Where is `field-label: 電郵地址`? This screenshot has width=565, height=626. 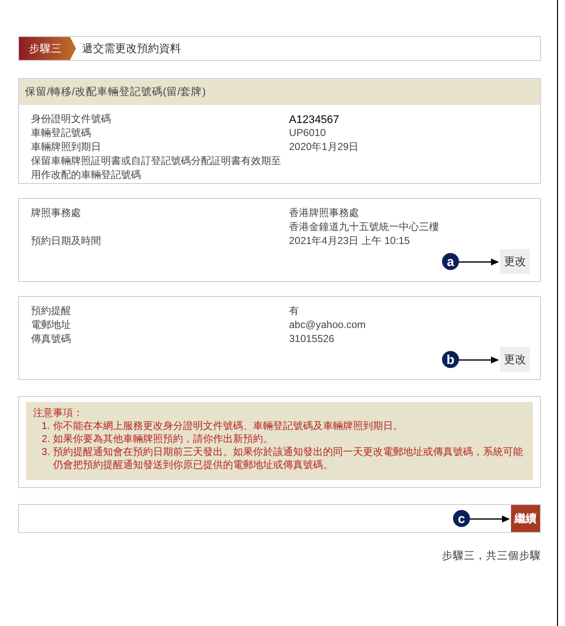
field-label: 電郵地址 is located at coordinates (51, 326).